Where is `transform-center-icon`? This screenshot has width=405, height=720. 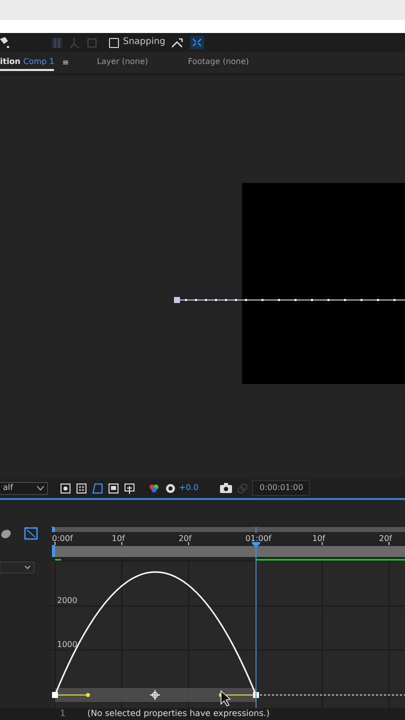 transform-center-icon is located at coordinates (155, 695).